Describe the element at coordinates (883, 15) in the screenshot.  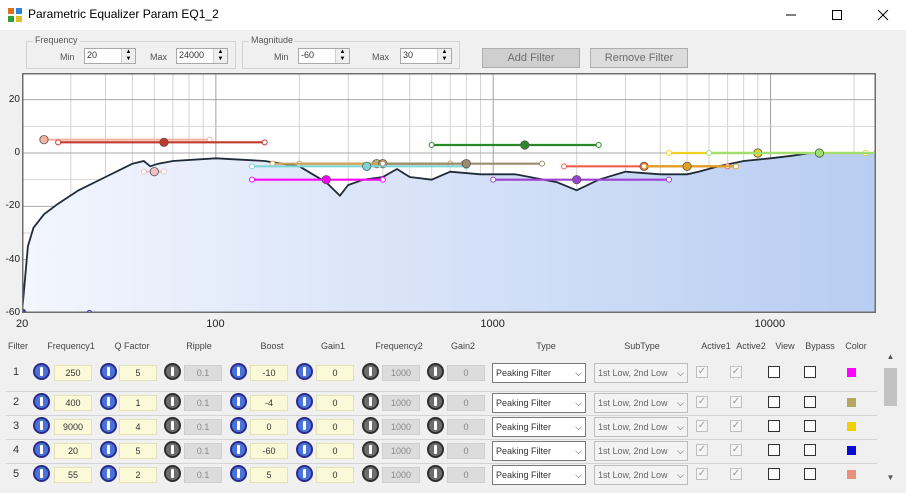
I see `close-button` at that location.